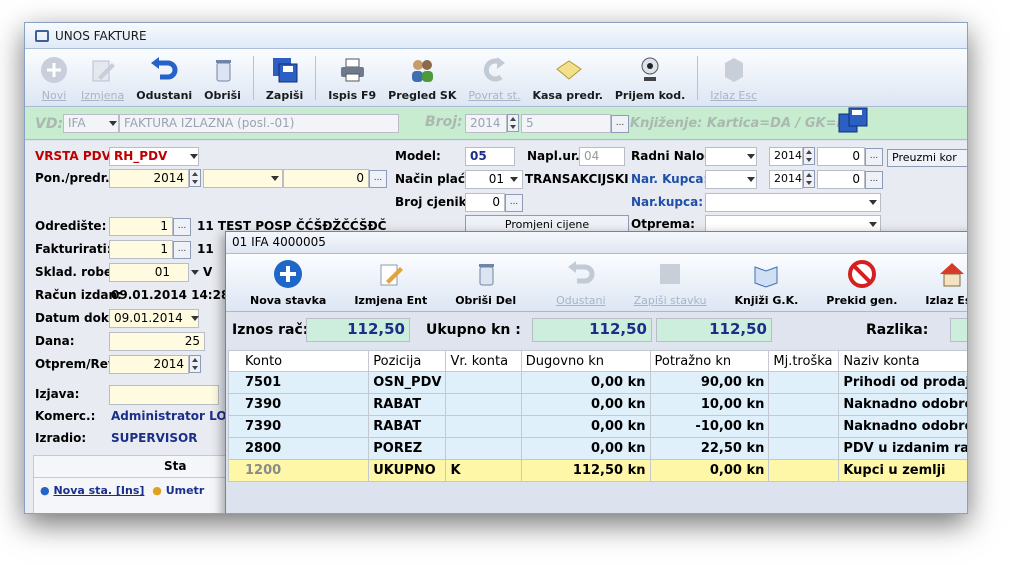  I want to click on cell-konto: 7501, so click(298, 382).